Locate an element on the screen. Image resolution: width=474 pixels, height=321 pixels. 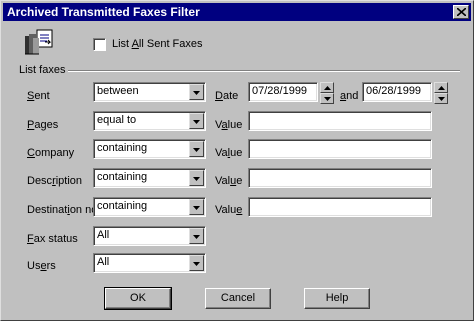
description-operator-value: containing is located at coordinates (122, 177).